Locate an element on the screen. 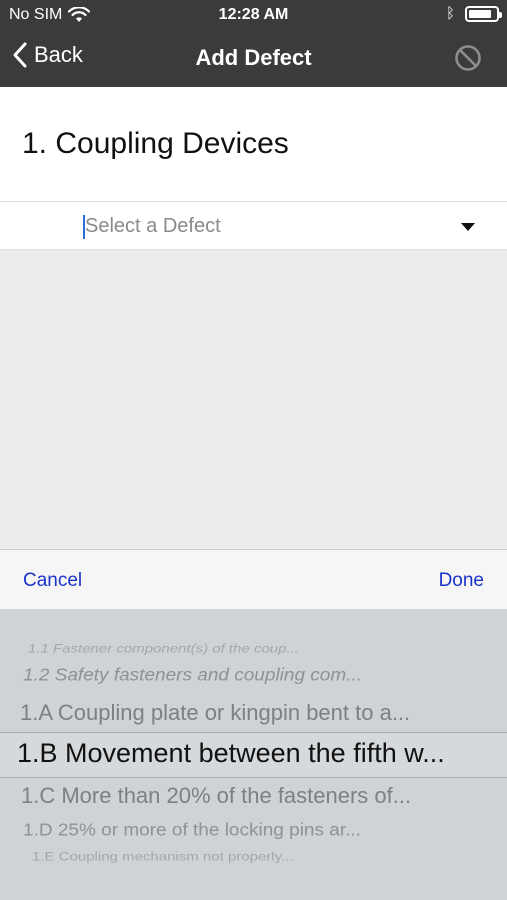 The height and width of the screenshot is (900, 507). battery-fill is located at coordinates (480, 13).